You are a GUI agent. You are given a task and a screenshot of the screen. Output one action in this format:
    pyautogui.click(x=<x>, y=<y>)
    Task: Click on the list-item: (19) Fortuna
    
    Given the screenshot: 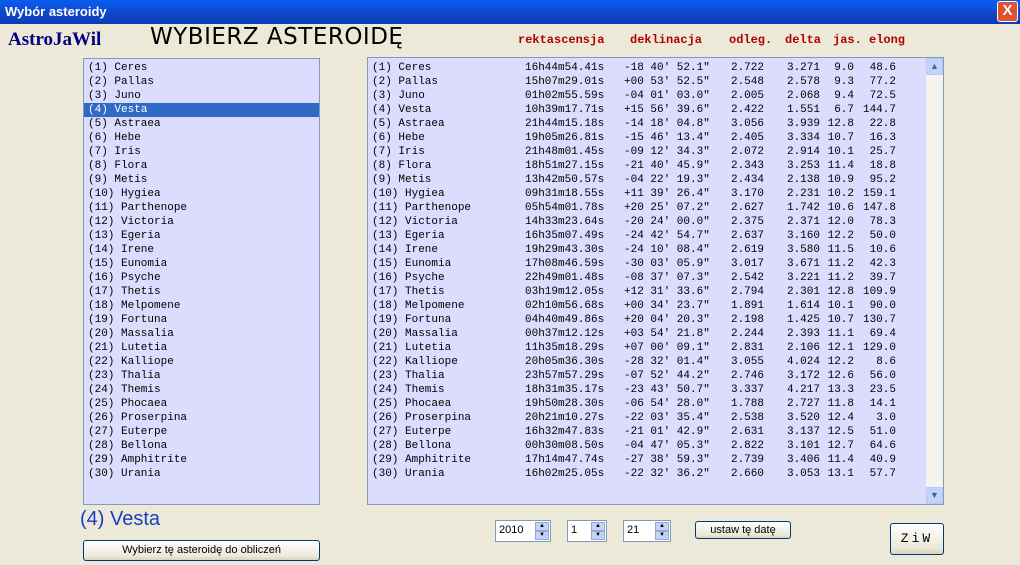 What is the action you would take?
    pyautogui.click(x=201, y=320)
    